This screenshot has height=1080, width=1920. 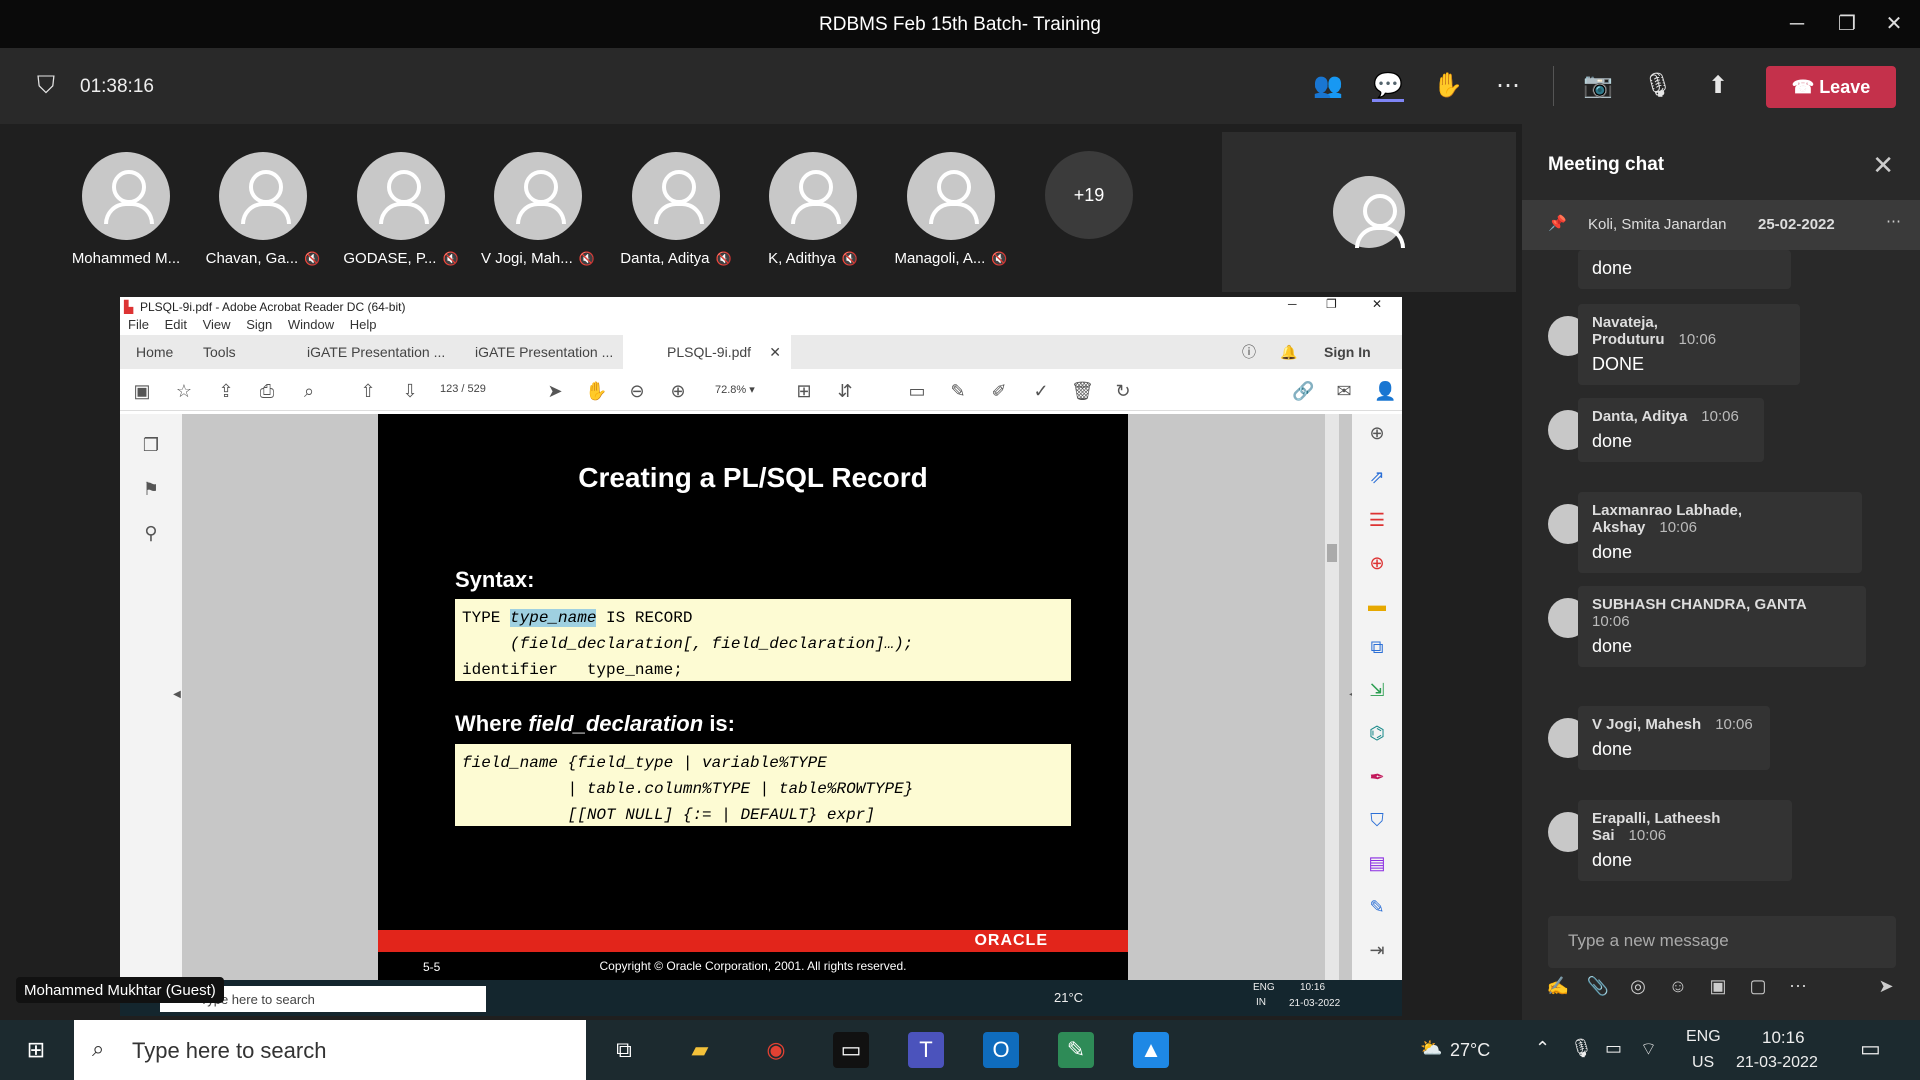 What do you see at coordinates (1089, 195) in the screenshot?
I see `more-participants-button: +19` at bounding box center [1089, 195].